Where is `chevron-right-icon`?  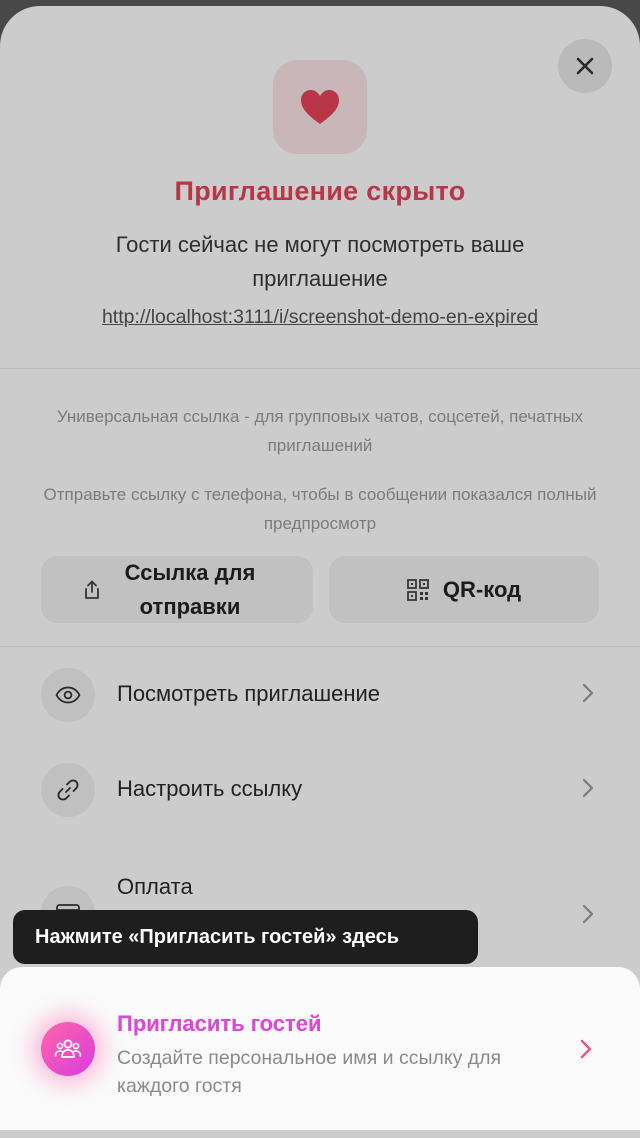 chevron-right-icon is located at coordinates (586, 1049).